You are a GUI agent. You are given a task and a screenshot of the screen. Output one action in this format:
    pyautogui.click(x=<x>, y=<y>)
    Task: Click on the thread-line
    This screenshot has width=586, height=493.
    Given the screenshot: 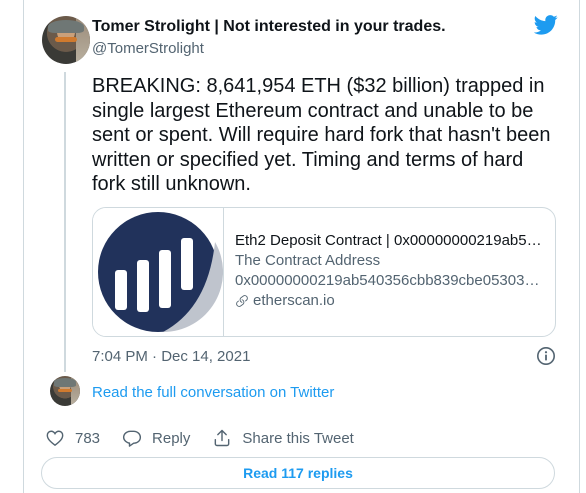 What is the action you would take?
    pyautogui.click(x=65, y=222)
    